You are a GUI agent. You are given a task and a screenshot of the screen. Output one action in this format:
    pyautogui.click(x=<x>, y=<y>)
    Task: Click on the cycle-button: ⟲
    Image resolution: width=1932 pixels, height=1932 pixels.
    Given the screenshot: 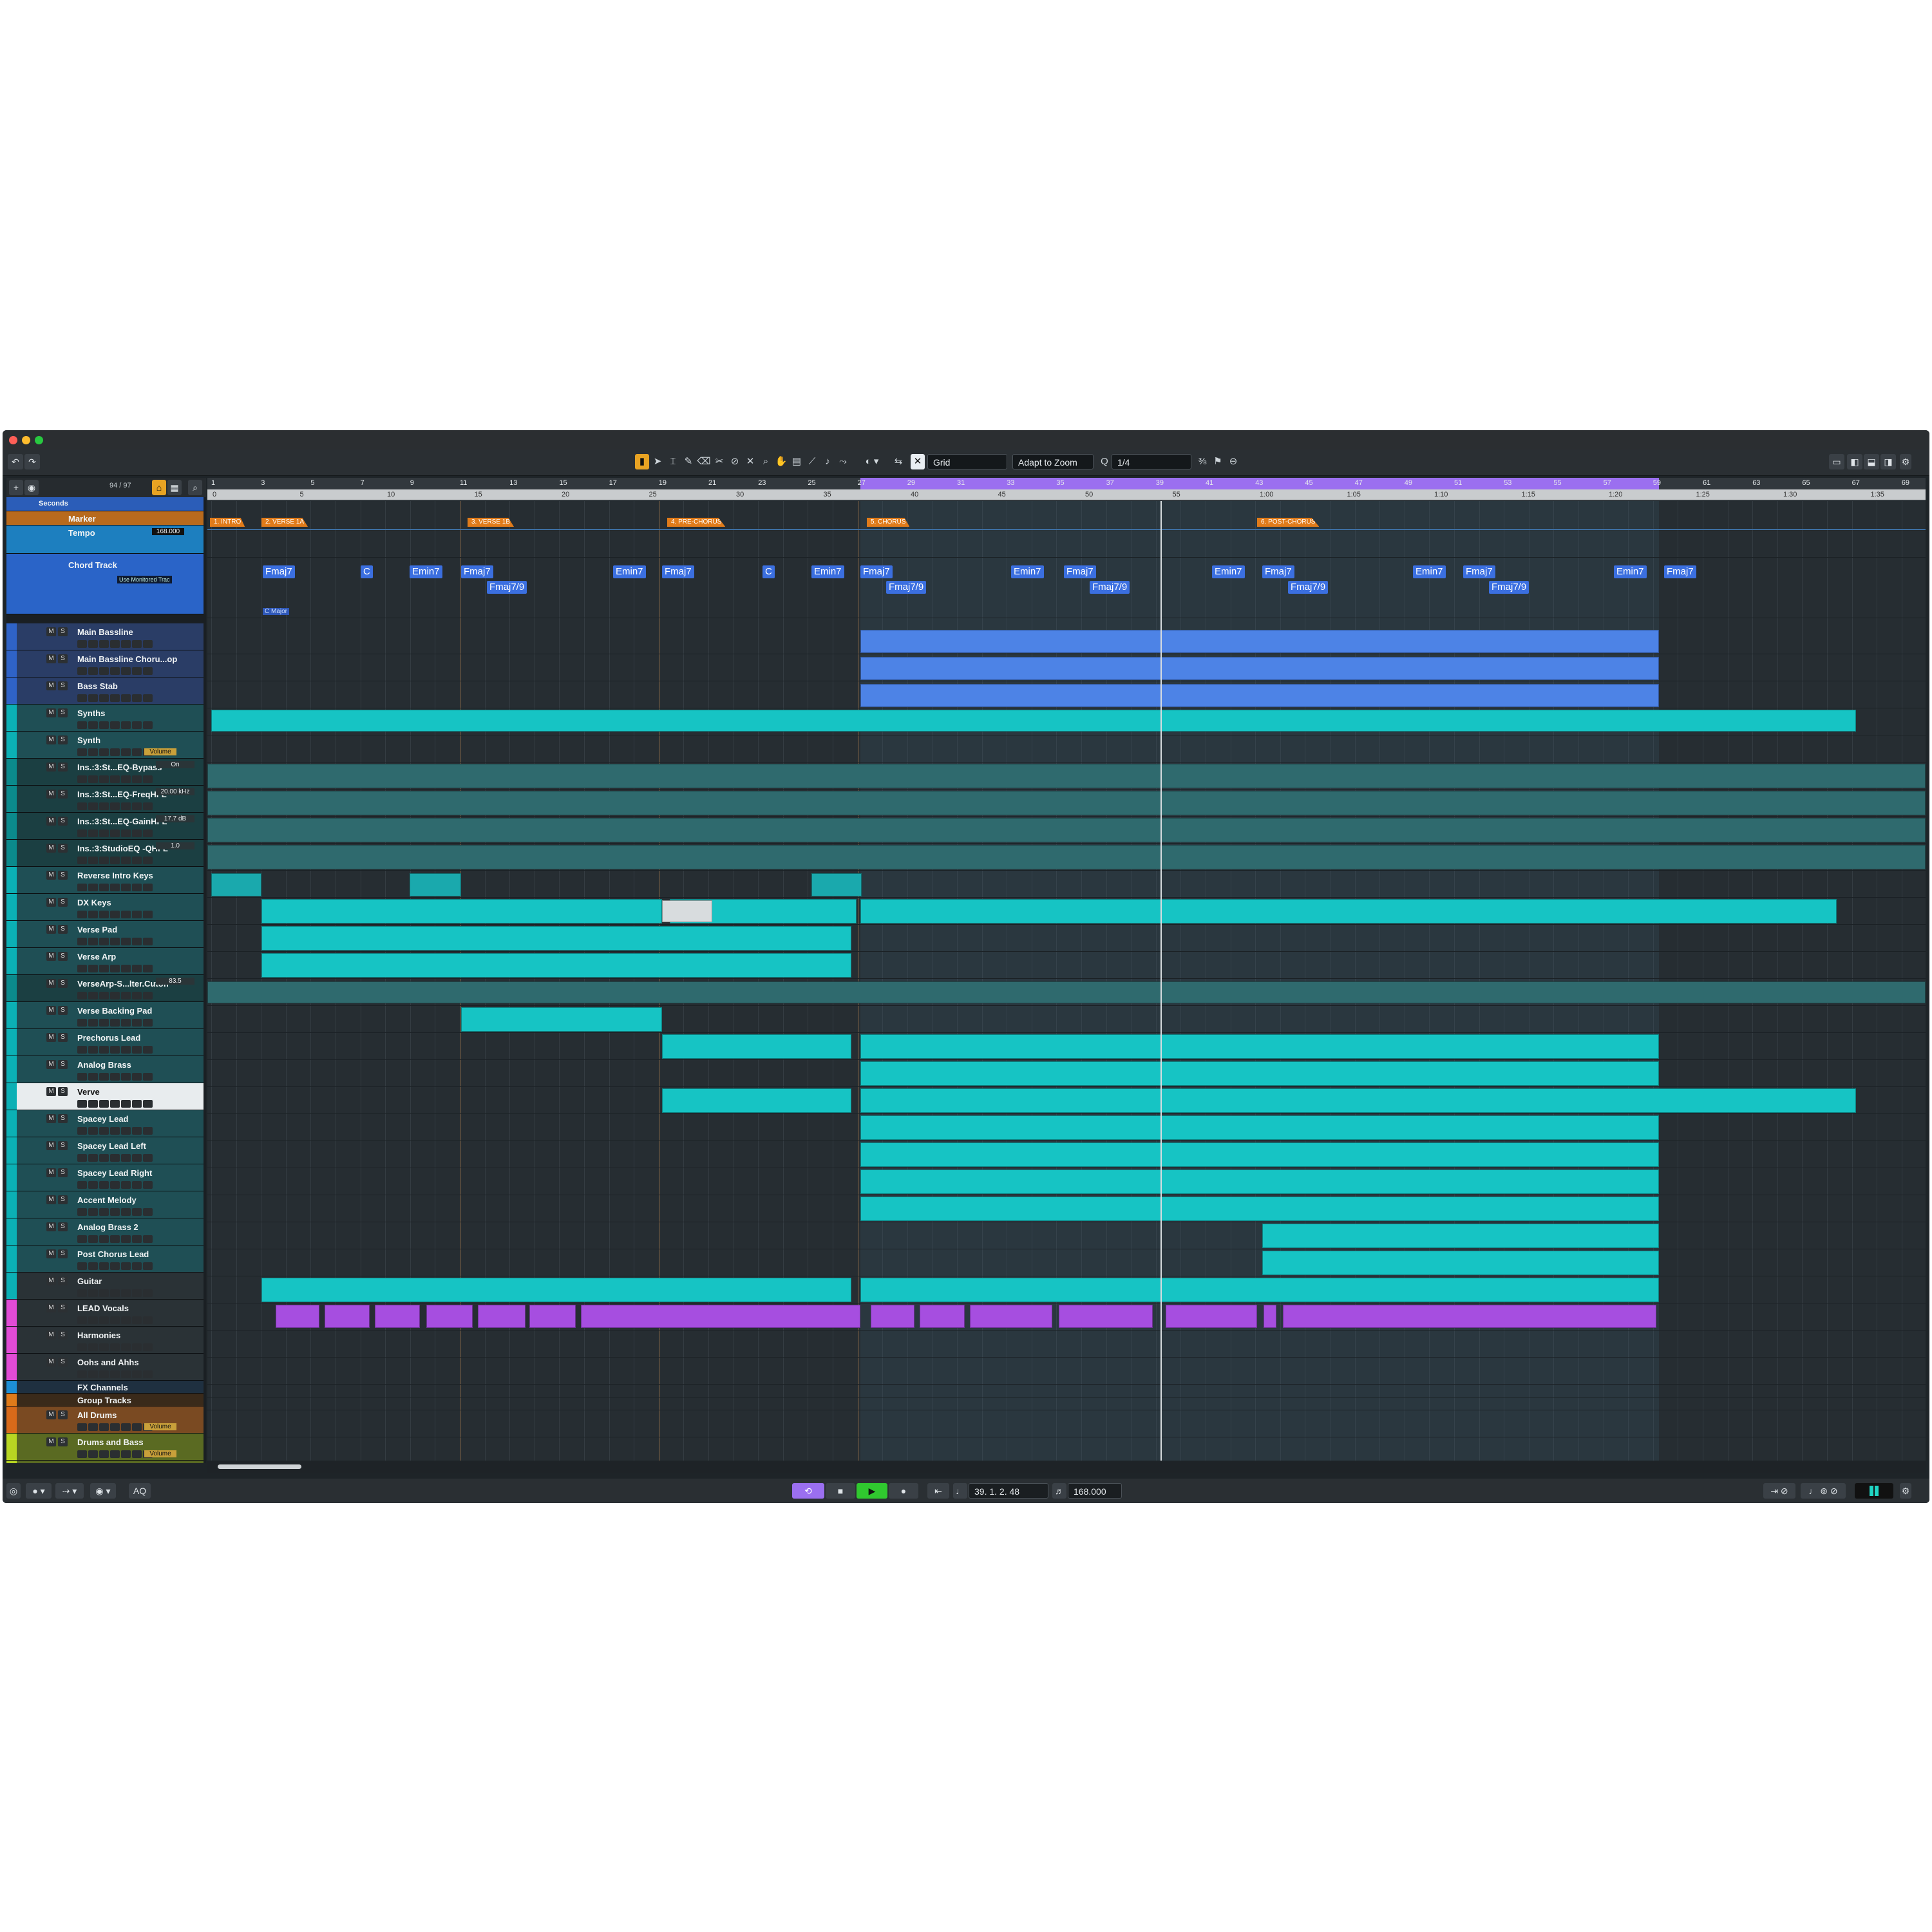 What is the action you would take?
    pyautogui.click(x=808, y=1491)
    